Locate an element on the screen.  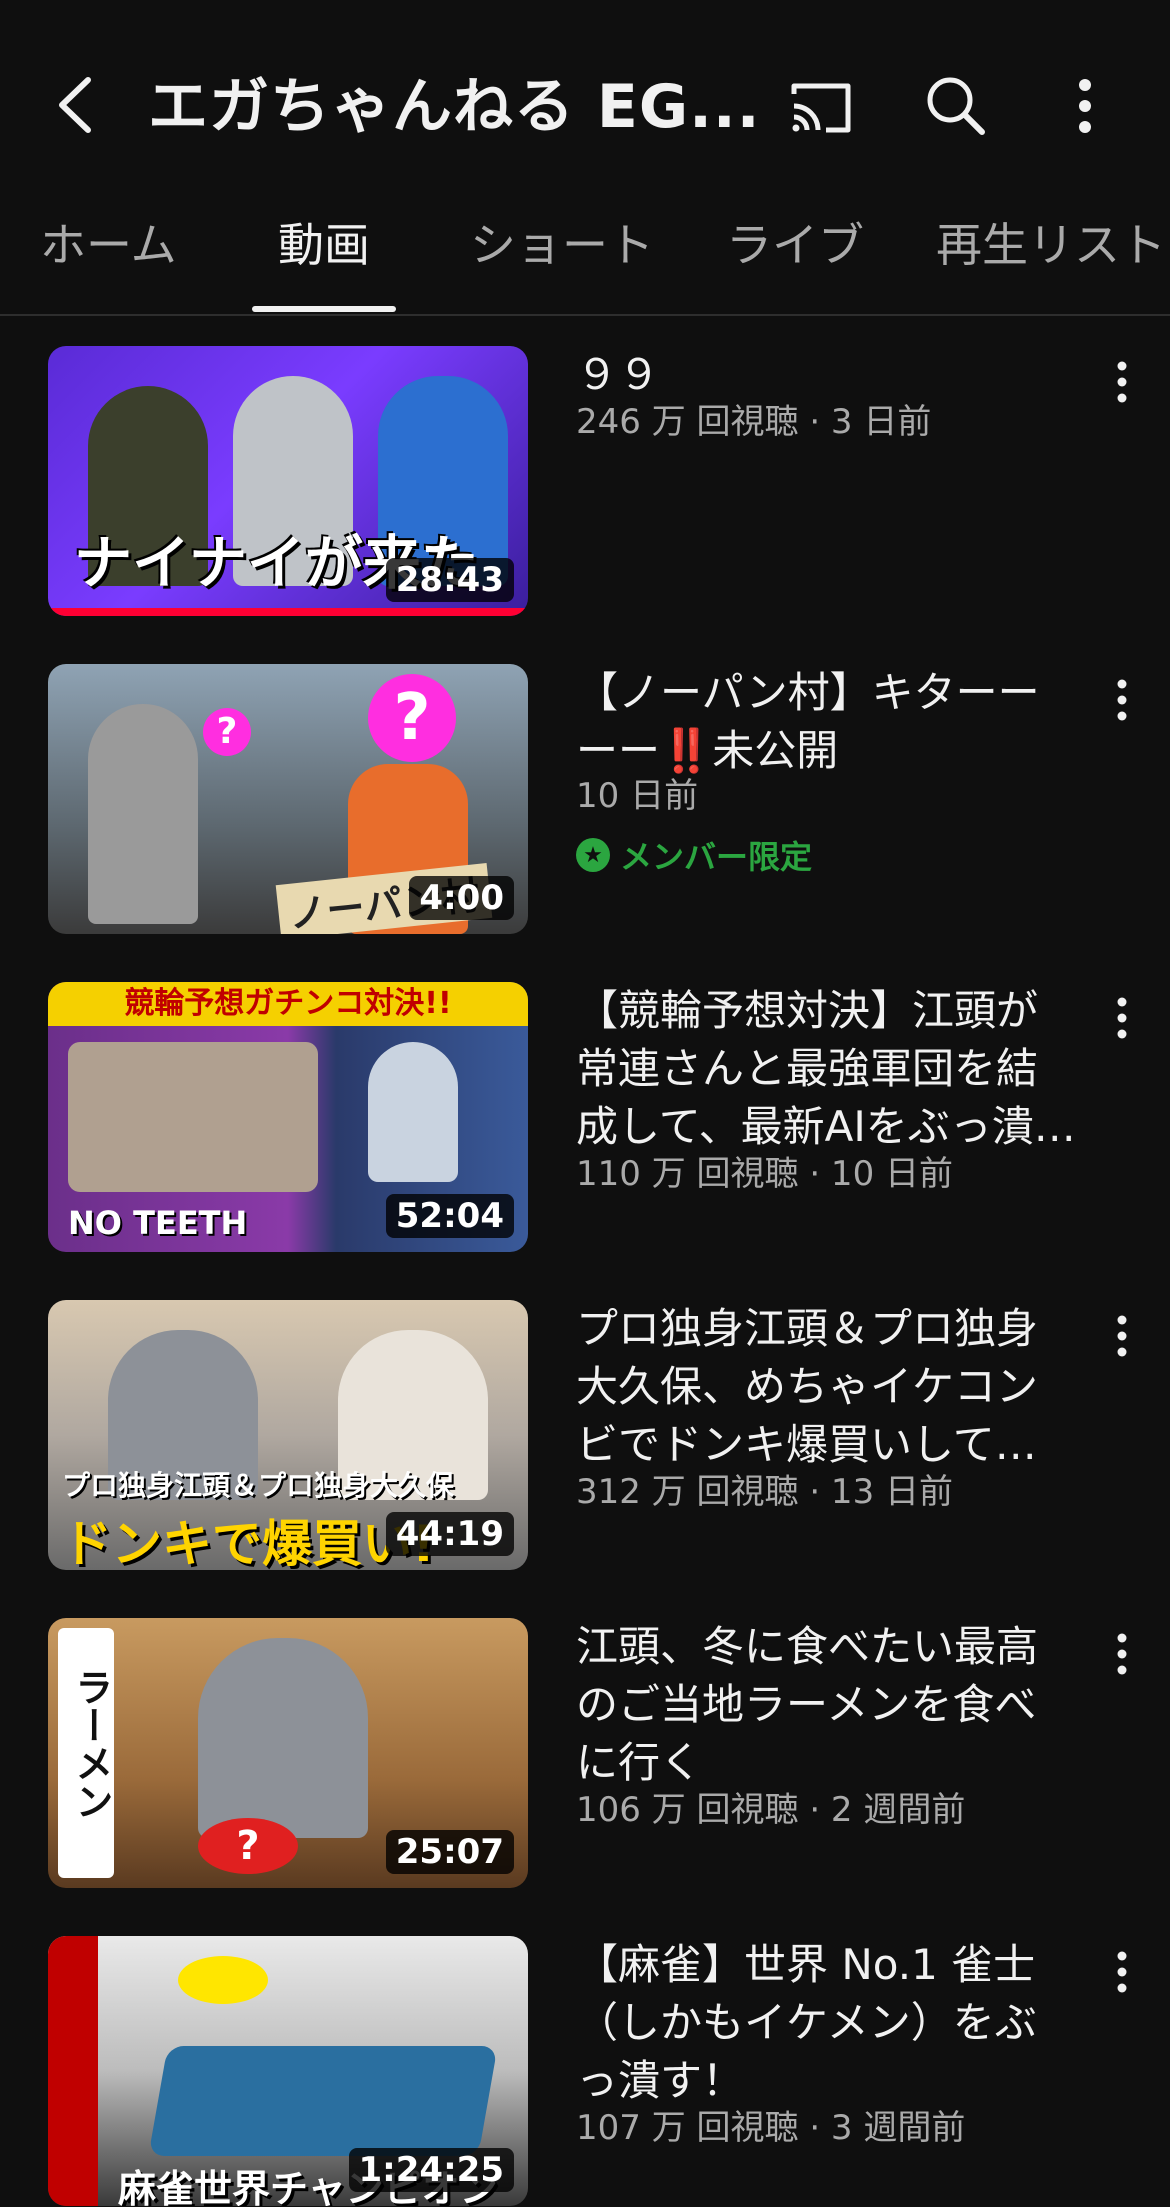
search-button is located at coordinates (955, 105).